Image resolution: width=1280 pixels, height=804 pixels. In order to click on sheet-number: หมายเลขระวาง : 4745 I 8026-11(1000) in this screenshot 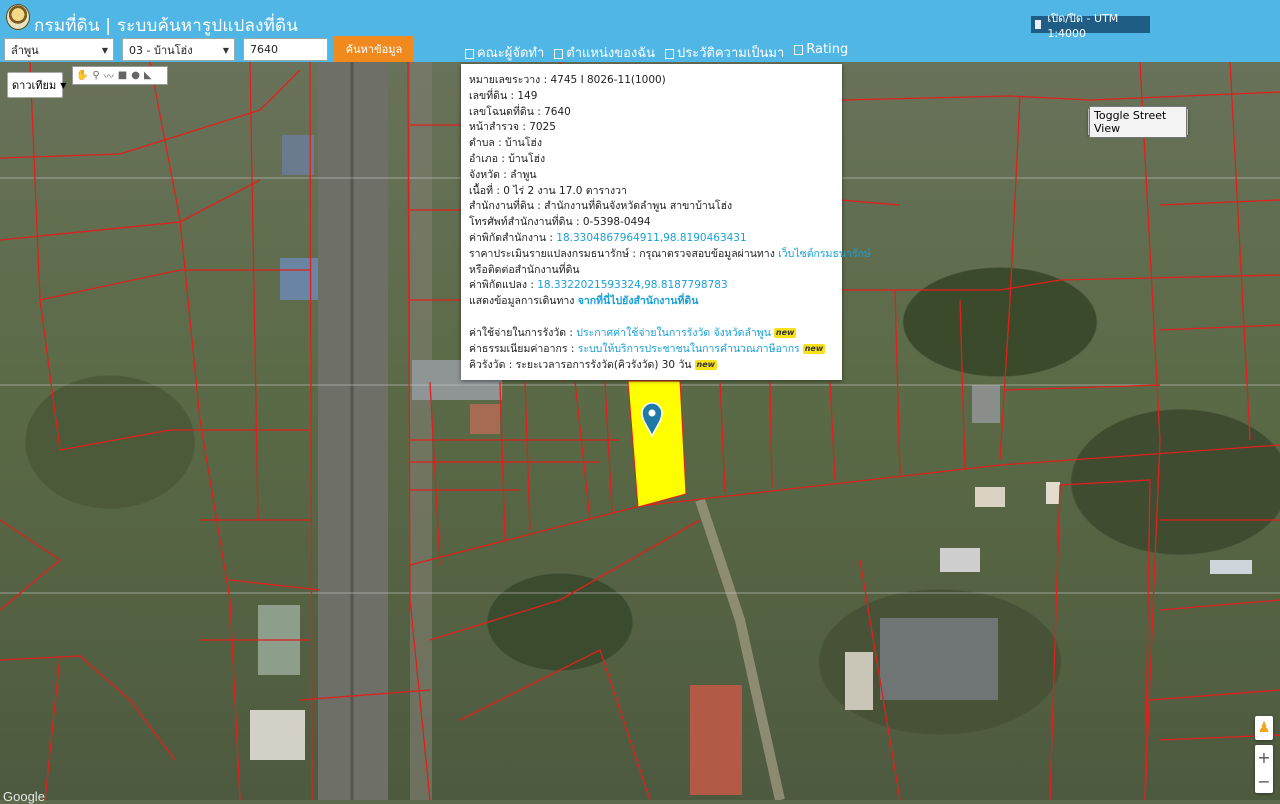, I will do `click(567, 80)`.